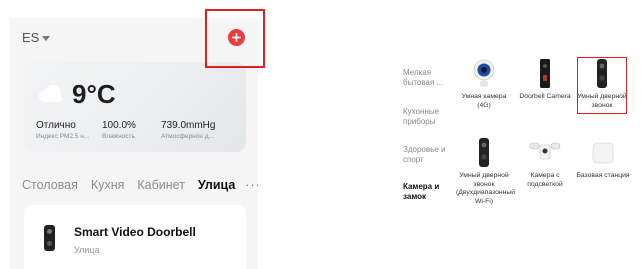 This screenshot has height=269, width=644. What do you see at coordinates (49, 238) in the screenshot?
I see `doorbell-device-icon` at bounding box center [49, 238].